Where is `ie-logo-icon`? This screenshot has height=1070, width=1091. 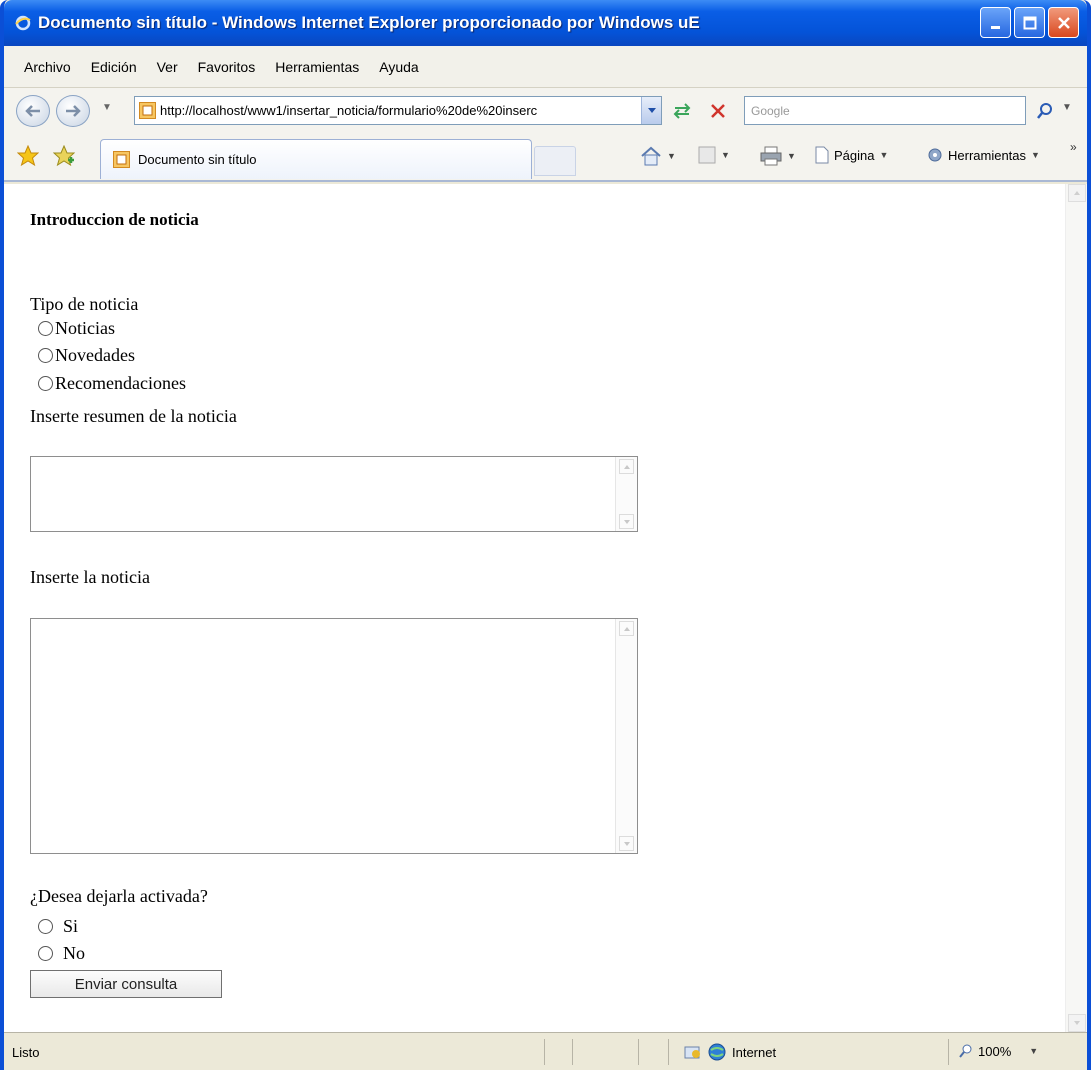
ie-logo-icon is located at coordinates (23, 23).